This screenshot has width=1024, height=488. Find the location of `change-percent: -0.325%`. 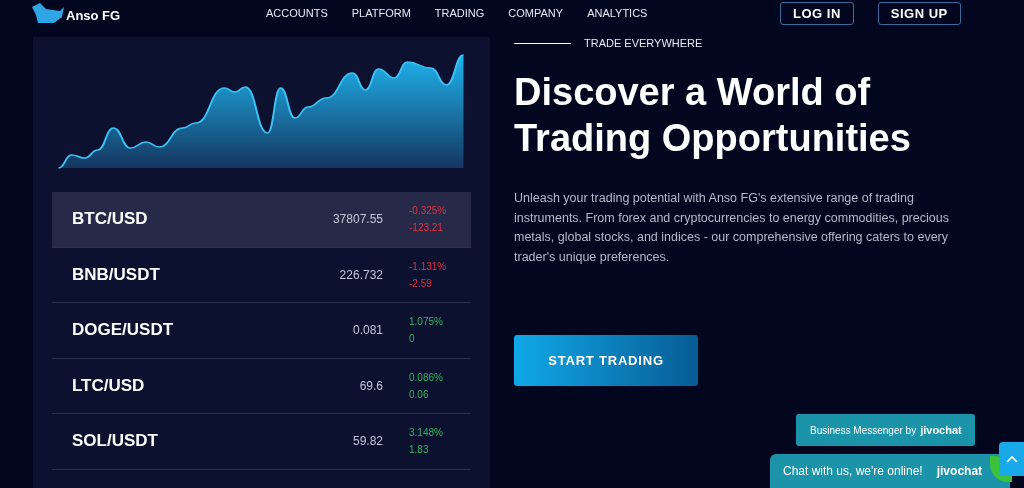

change-percent: -0.325% is located at coordinates (428, 211).